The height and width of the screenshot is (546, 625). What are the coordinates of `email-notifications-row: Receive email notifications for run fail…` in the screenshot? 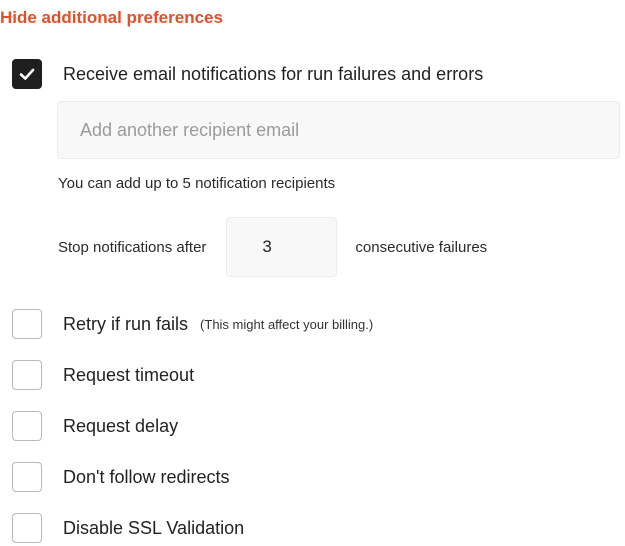 It's located at (241, 74).